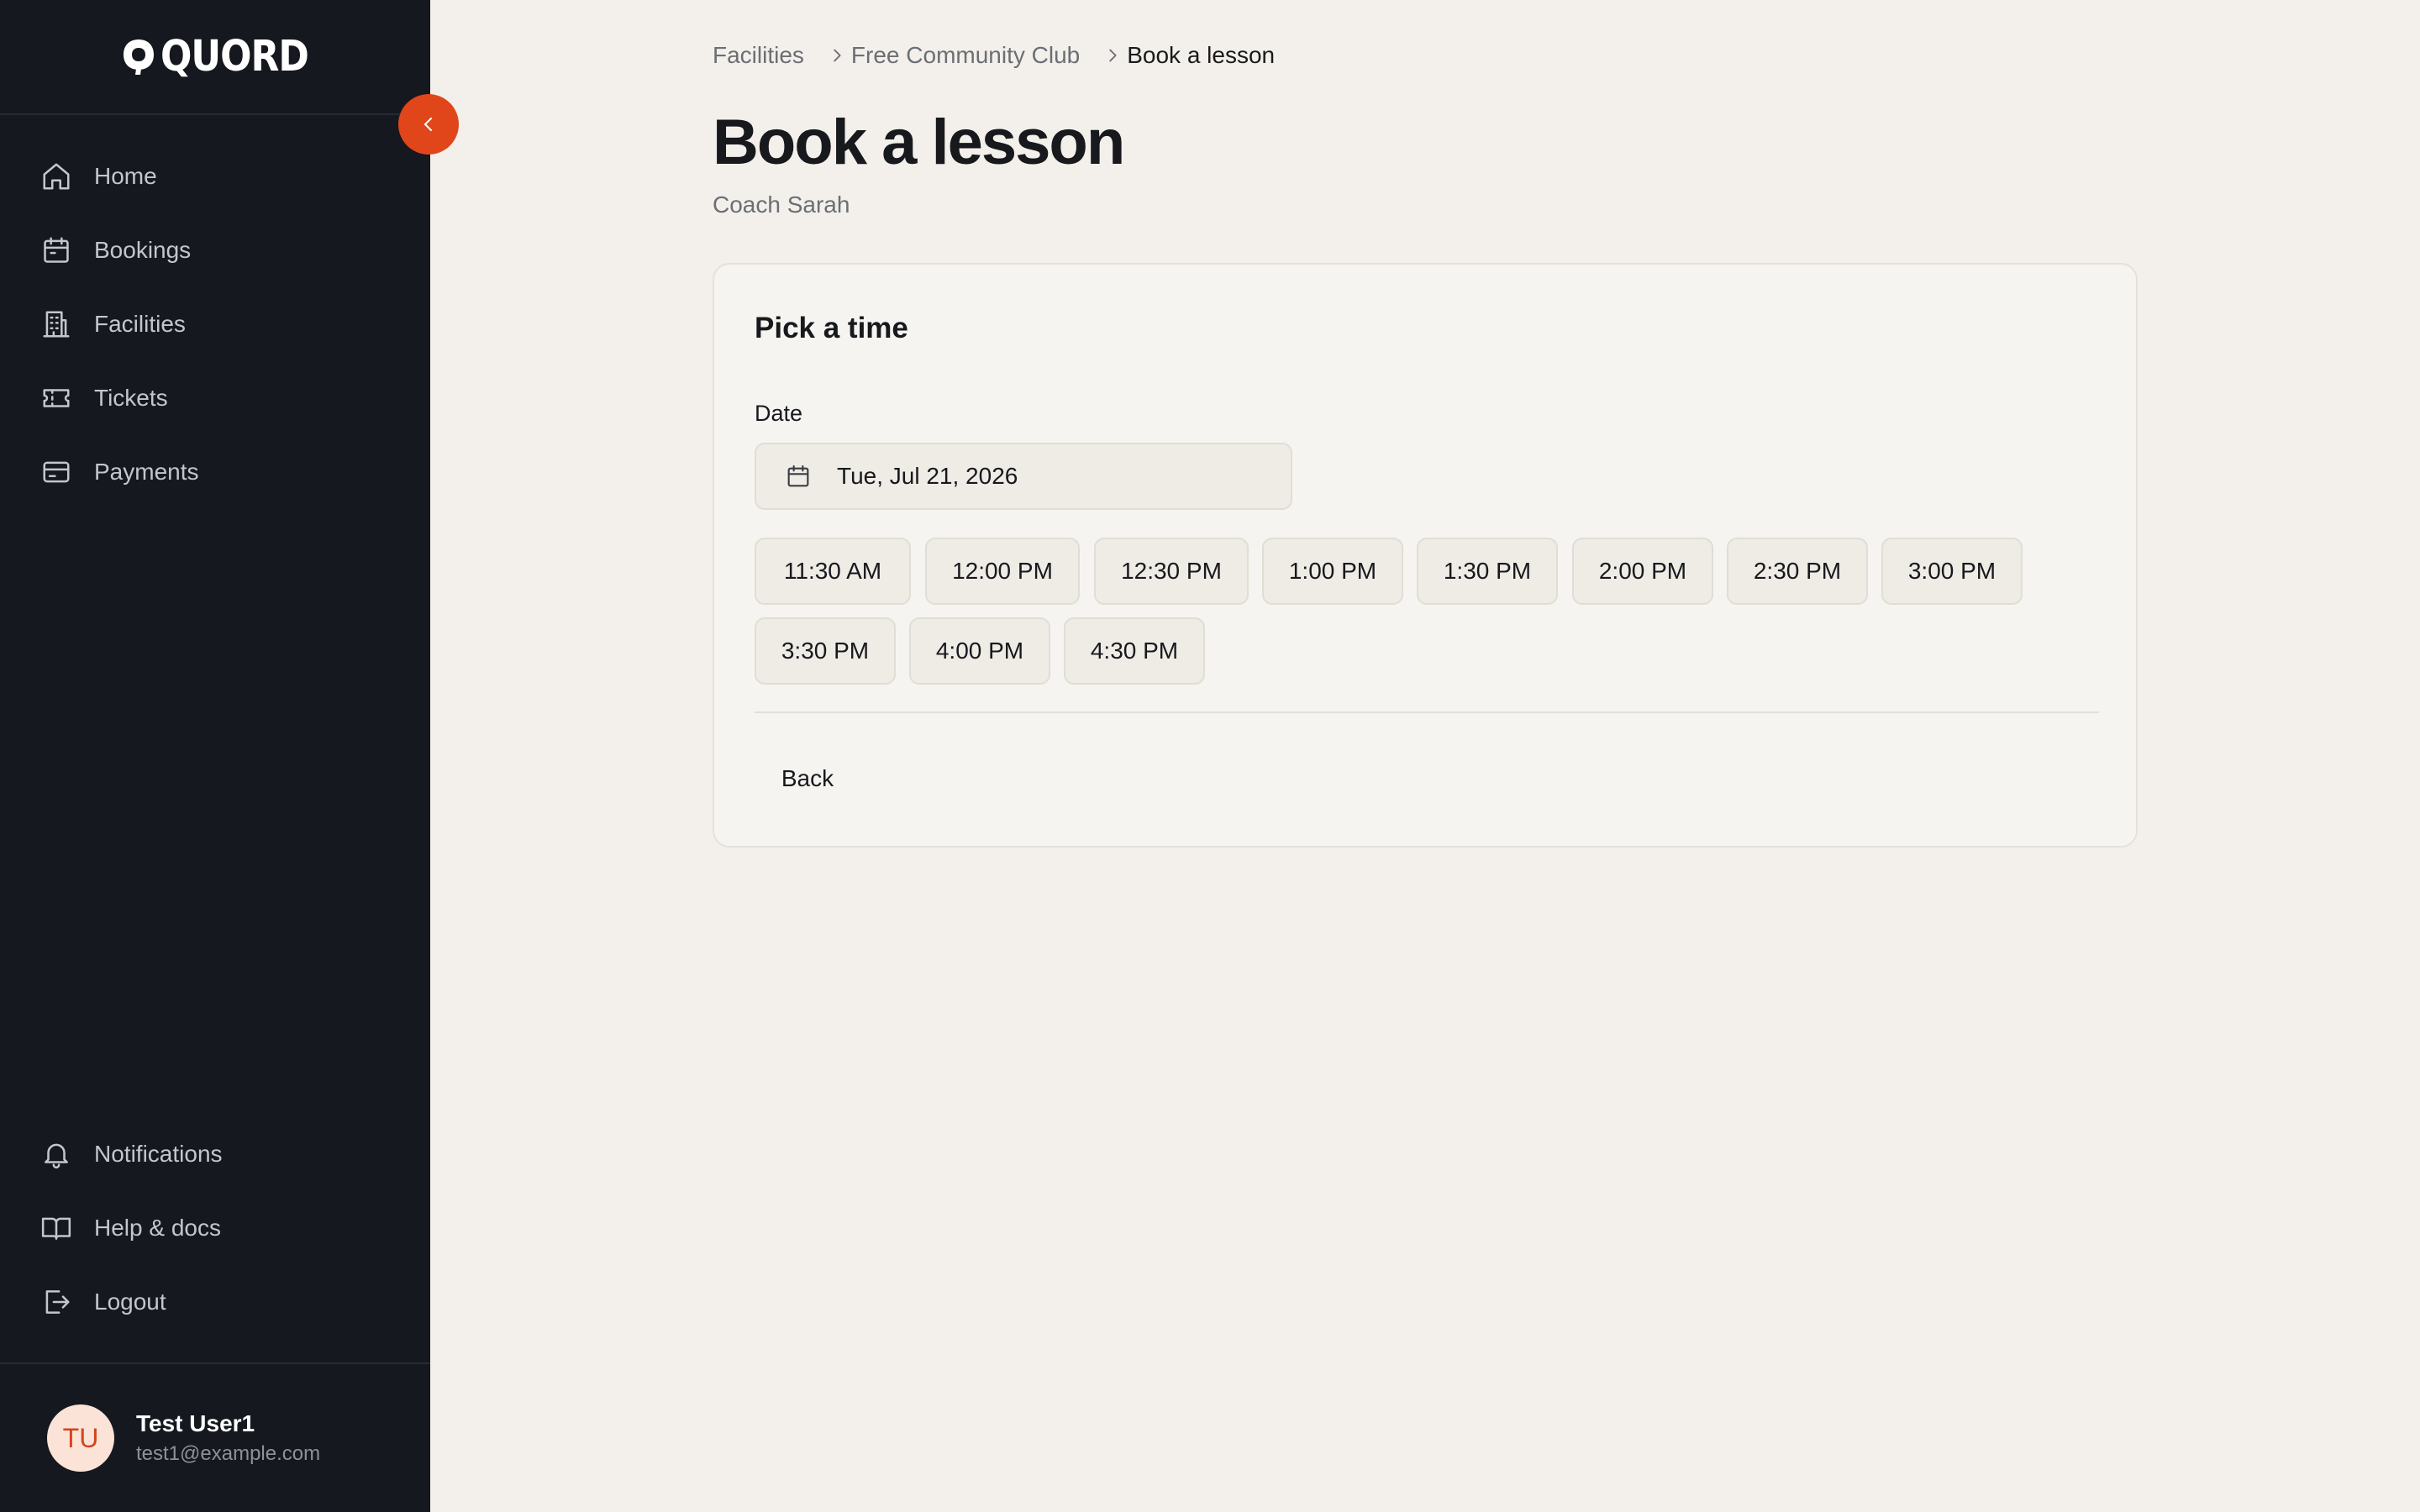  I want to click on sidebar-header: QUORD, so click(215, 57).